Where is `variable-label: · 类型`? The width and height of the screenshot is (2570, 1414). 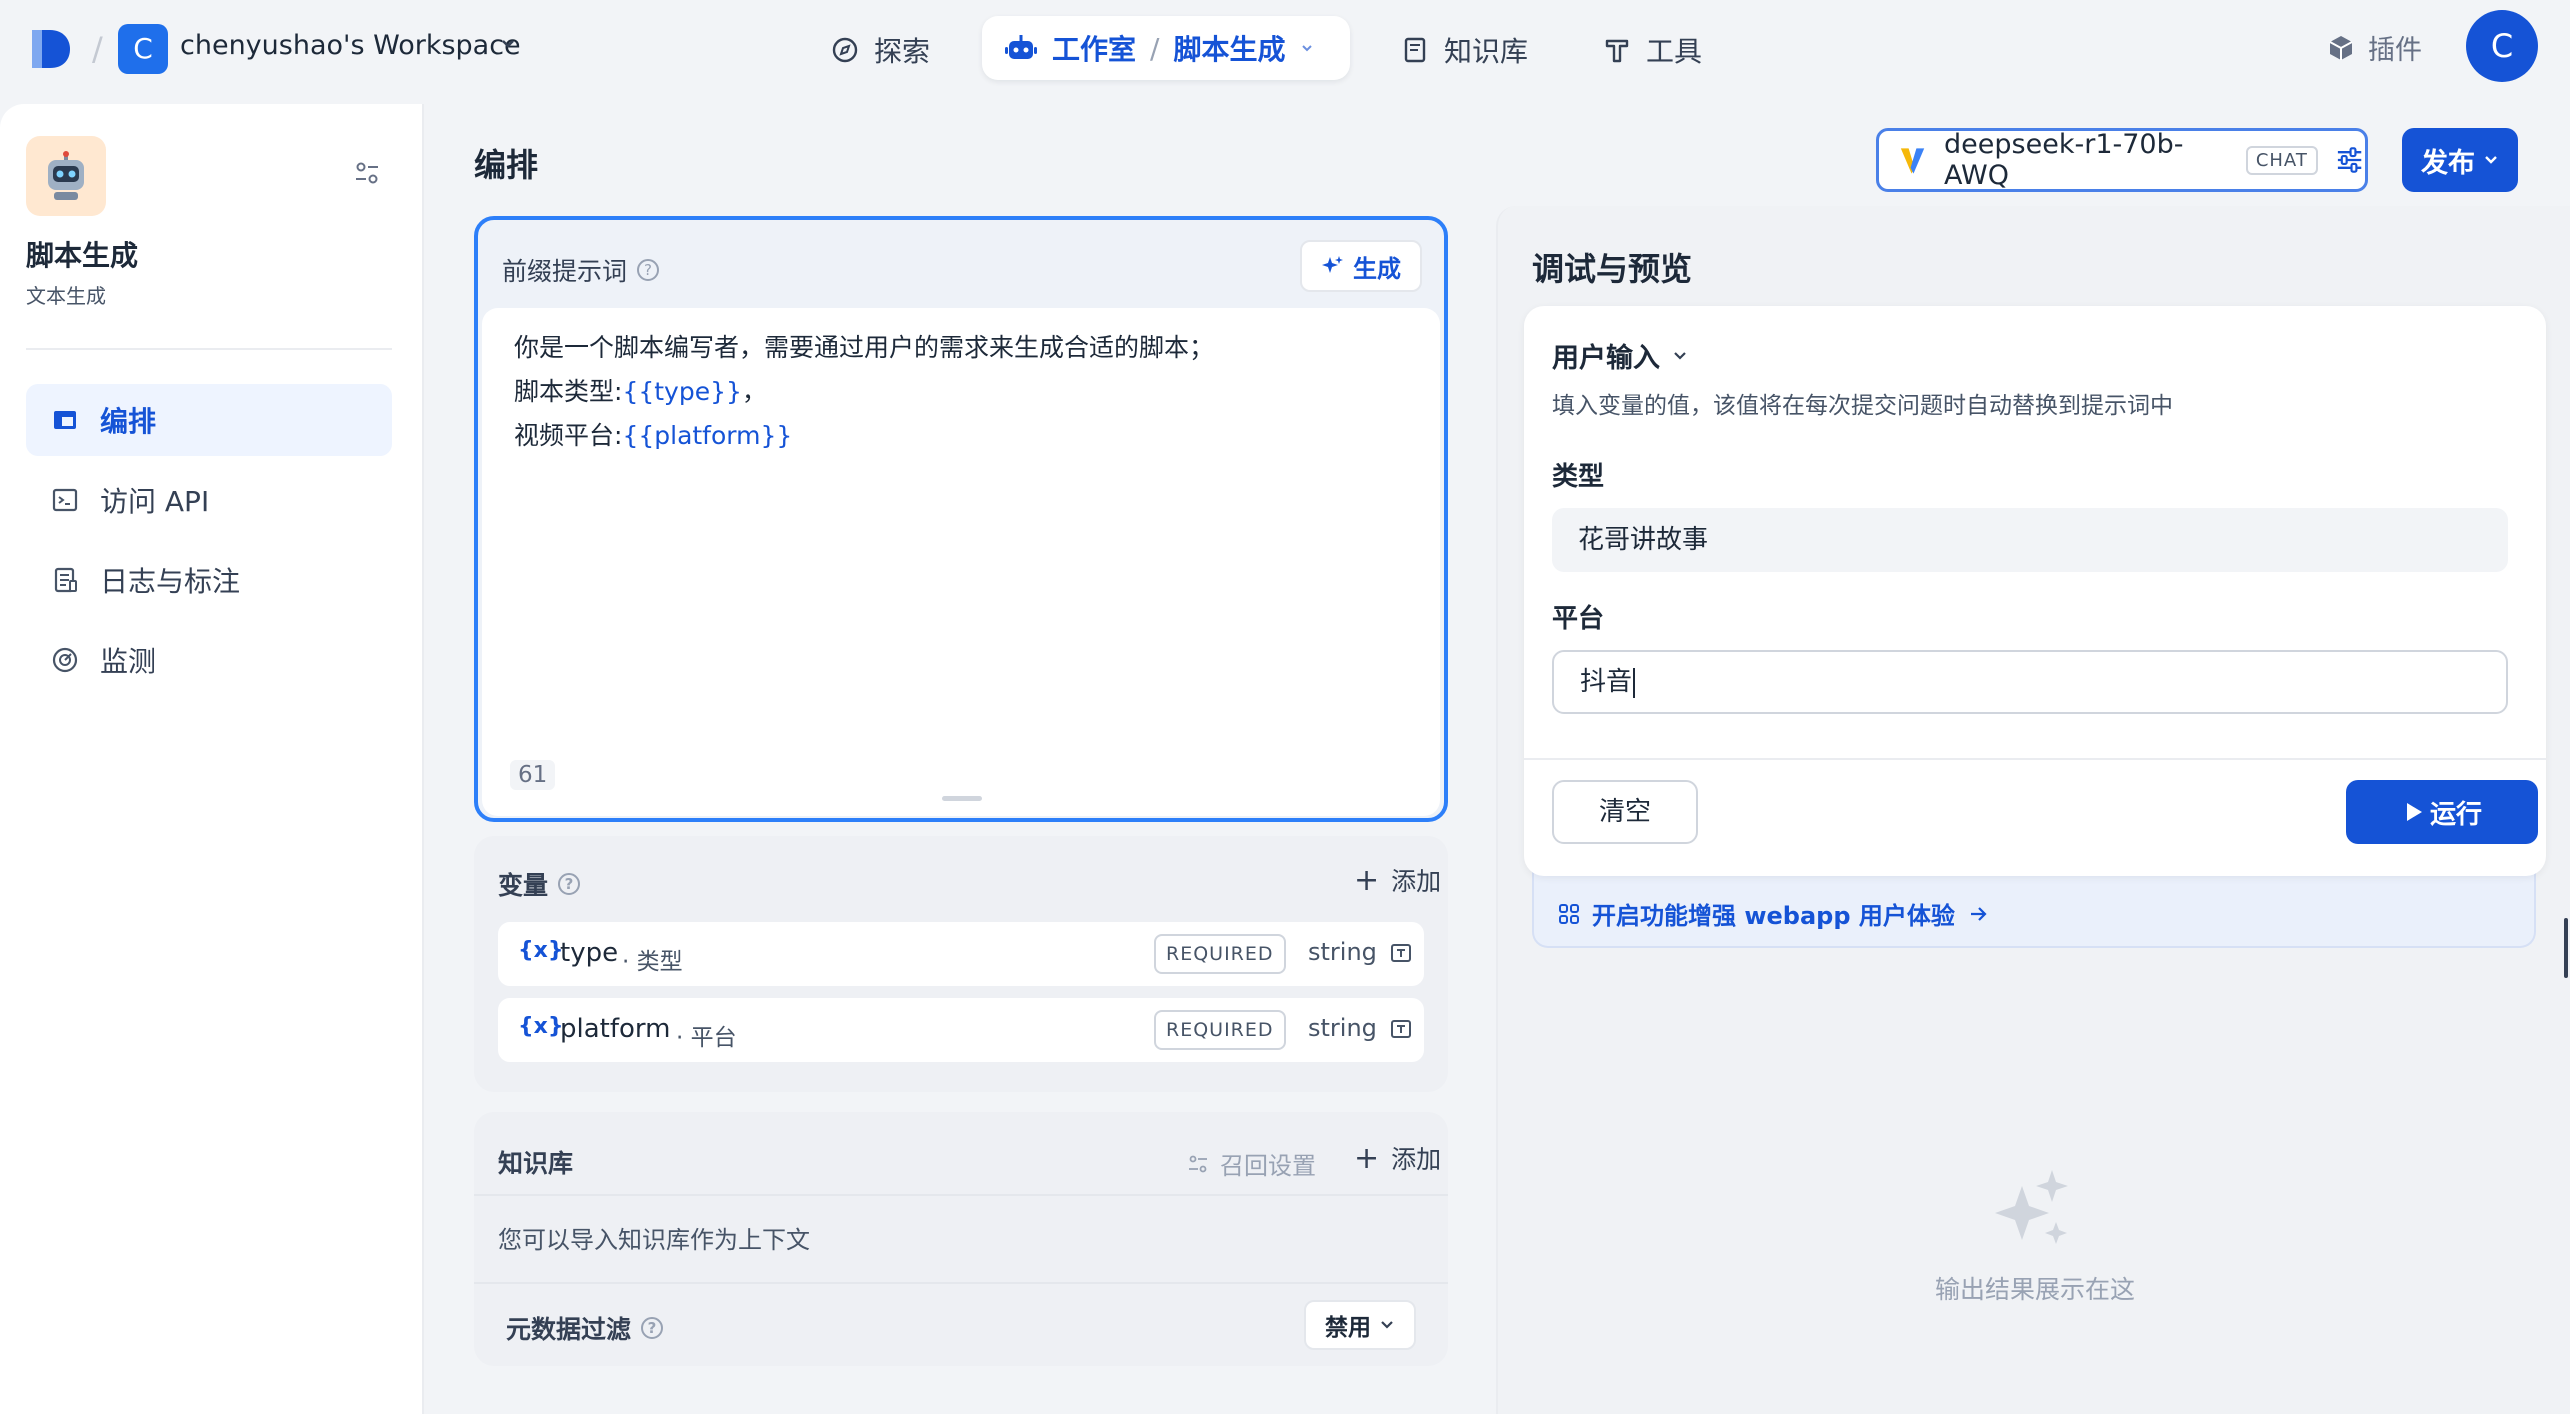
variable-label: · 类型 is located at coordinates (652, 962).